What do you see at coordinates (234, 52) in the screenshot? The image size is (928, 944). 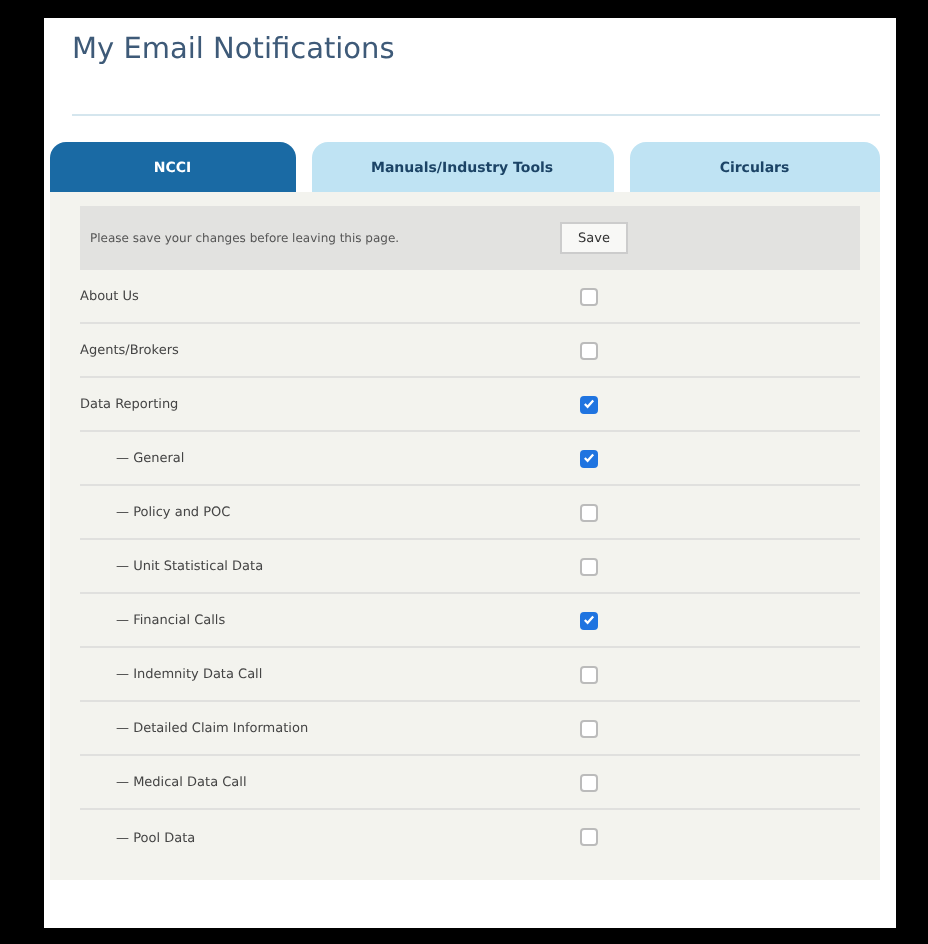 I see `page-title: My Email Notifications` at bounding box center [234, 52].